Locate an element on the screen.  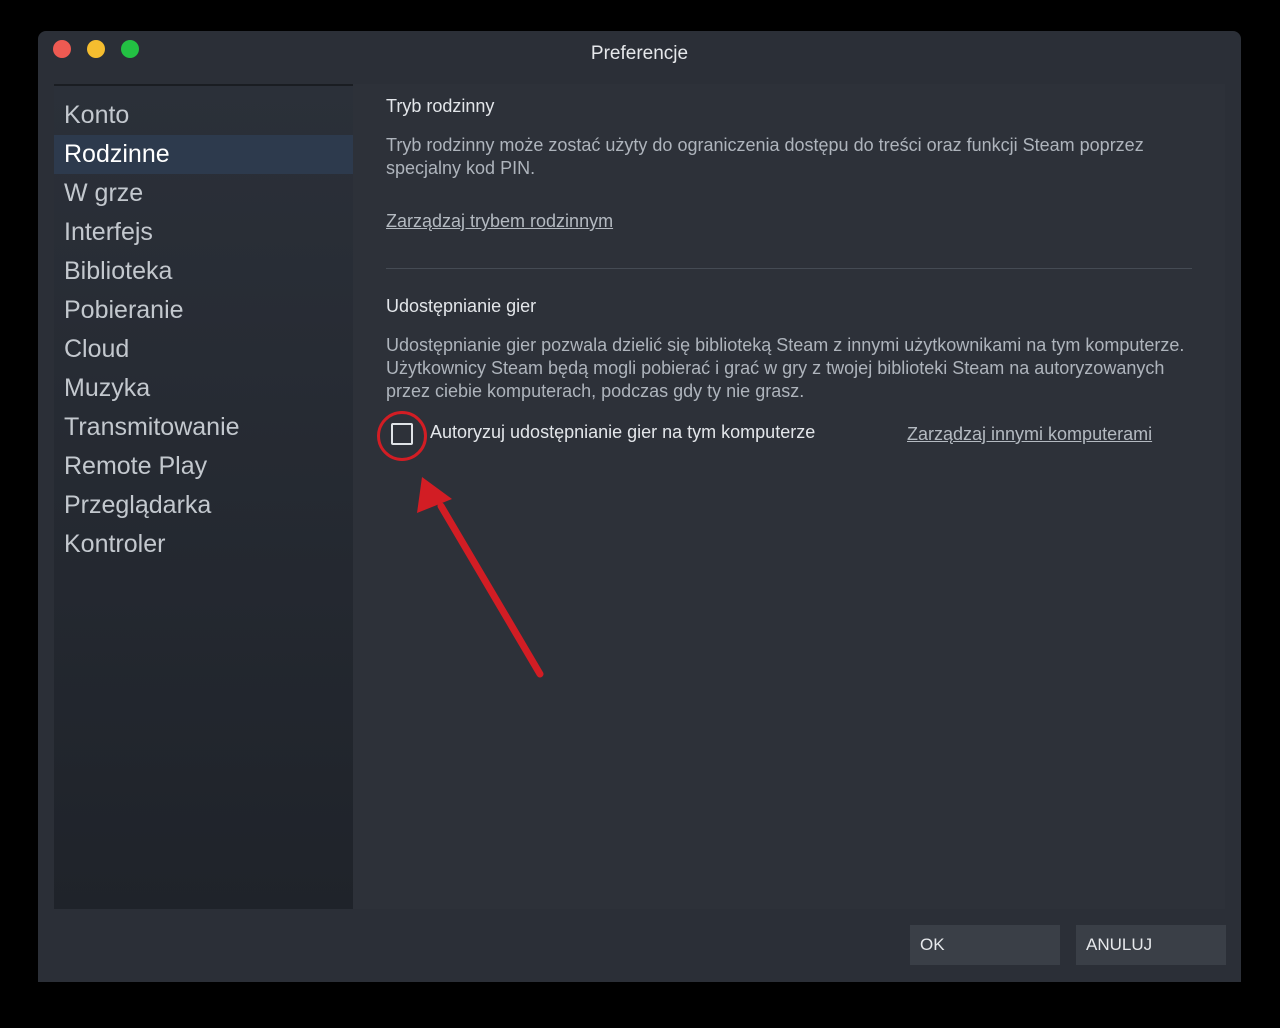
sidebar-item-przegladarka: Przeglądarka is located at coordinates (205, 505).